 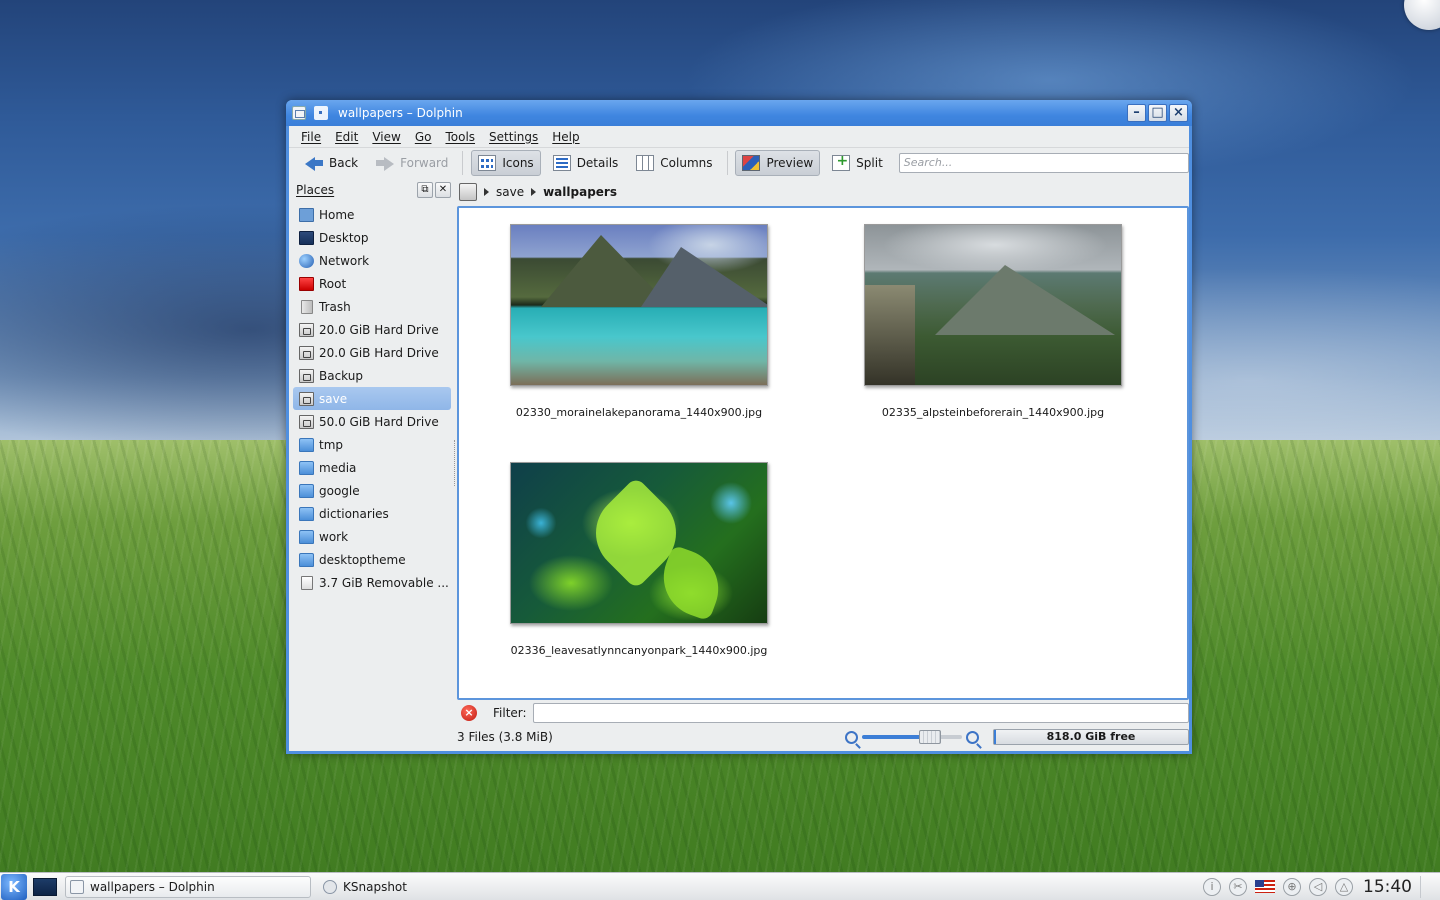 I want to click on place-hard-drive-1: 20.0 GiB Hard Drive, so click(x=372, y=329).